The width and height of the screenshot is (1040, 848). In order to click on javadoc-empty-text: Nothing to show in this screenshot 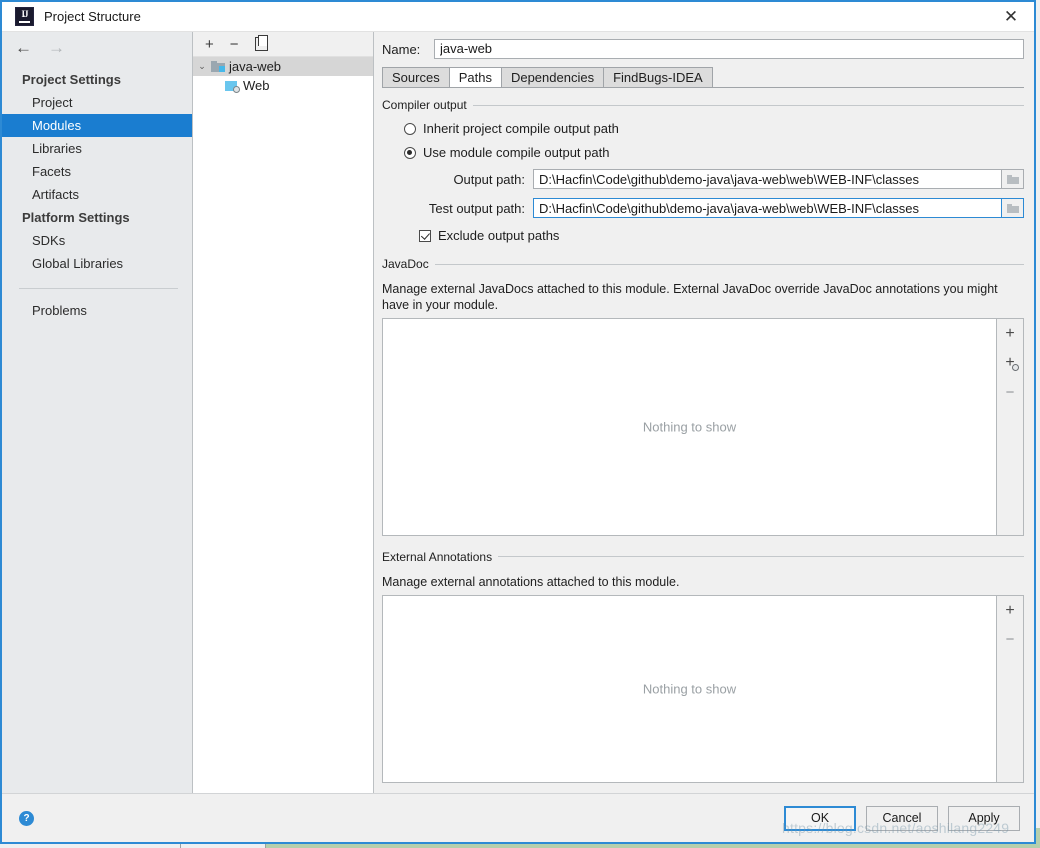, I will do `click(689, 427)`.